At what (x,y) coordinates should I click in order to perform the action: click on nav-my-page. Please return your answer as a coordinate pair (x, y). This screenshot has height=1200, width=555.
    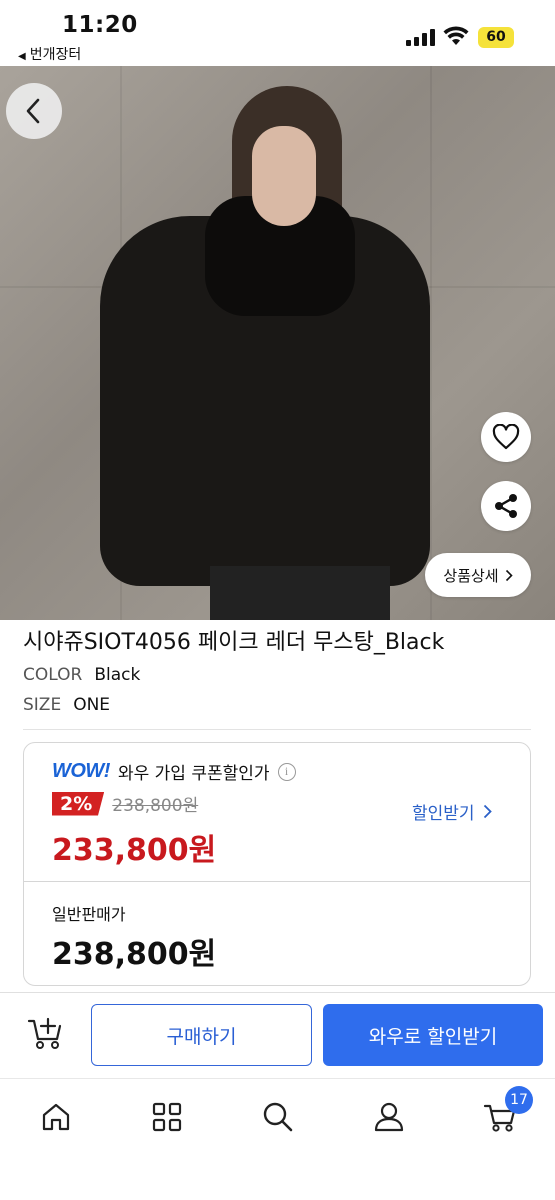
    Looking at the image, I should click on (389, 1117).